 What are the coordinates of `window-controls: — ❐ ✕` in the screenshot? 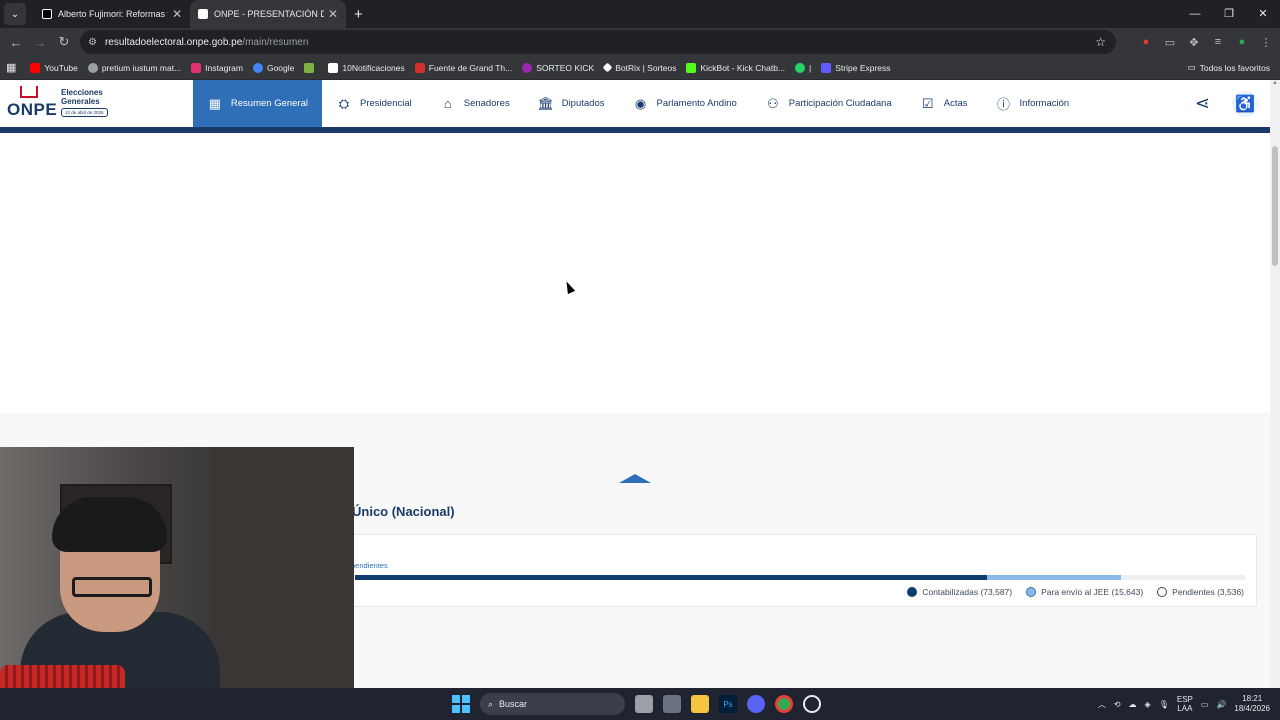 It's located at (1229, 14).